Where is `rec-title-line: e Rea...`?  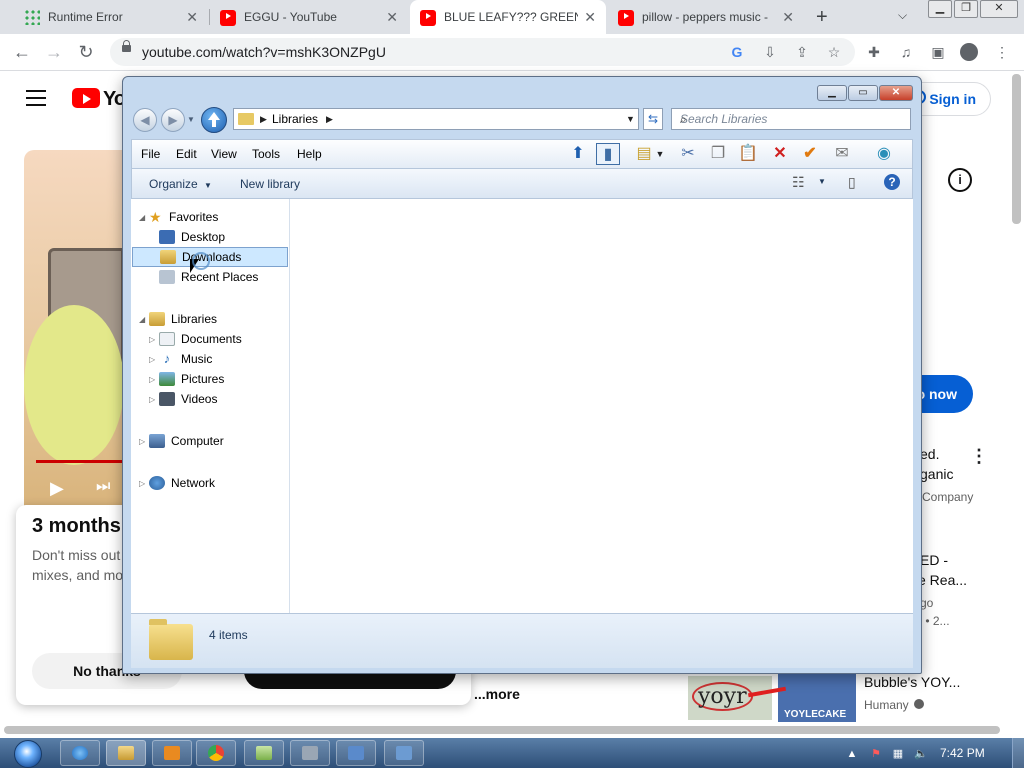 rec-title-line: e Rea... is located at coordinates (942, 580).